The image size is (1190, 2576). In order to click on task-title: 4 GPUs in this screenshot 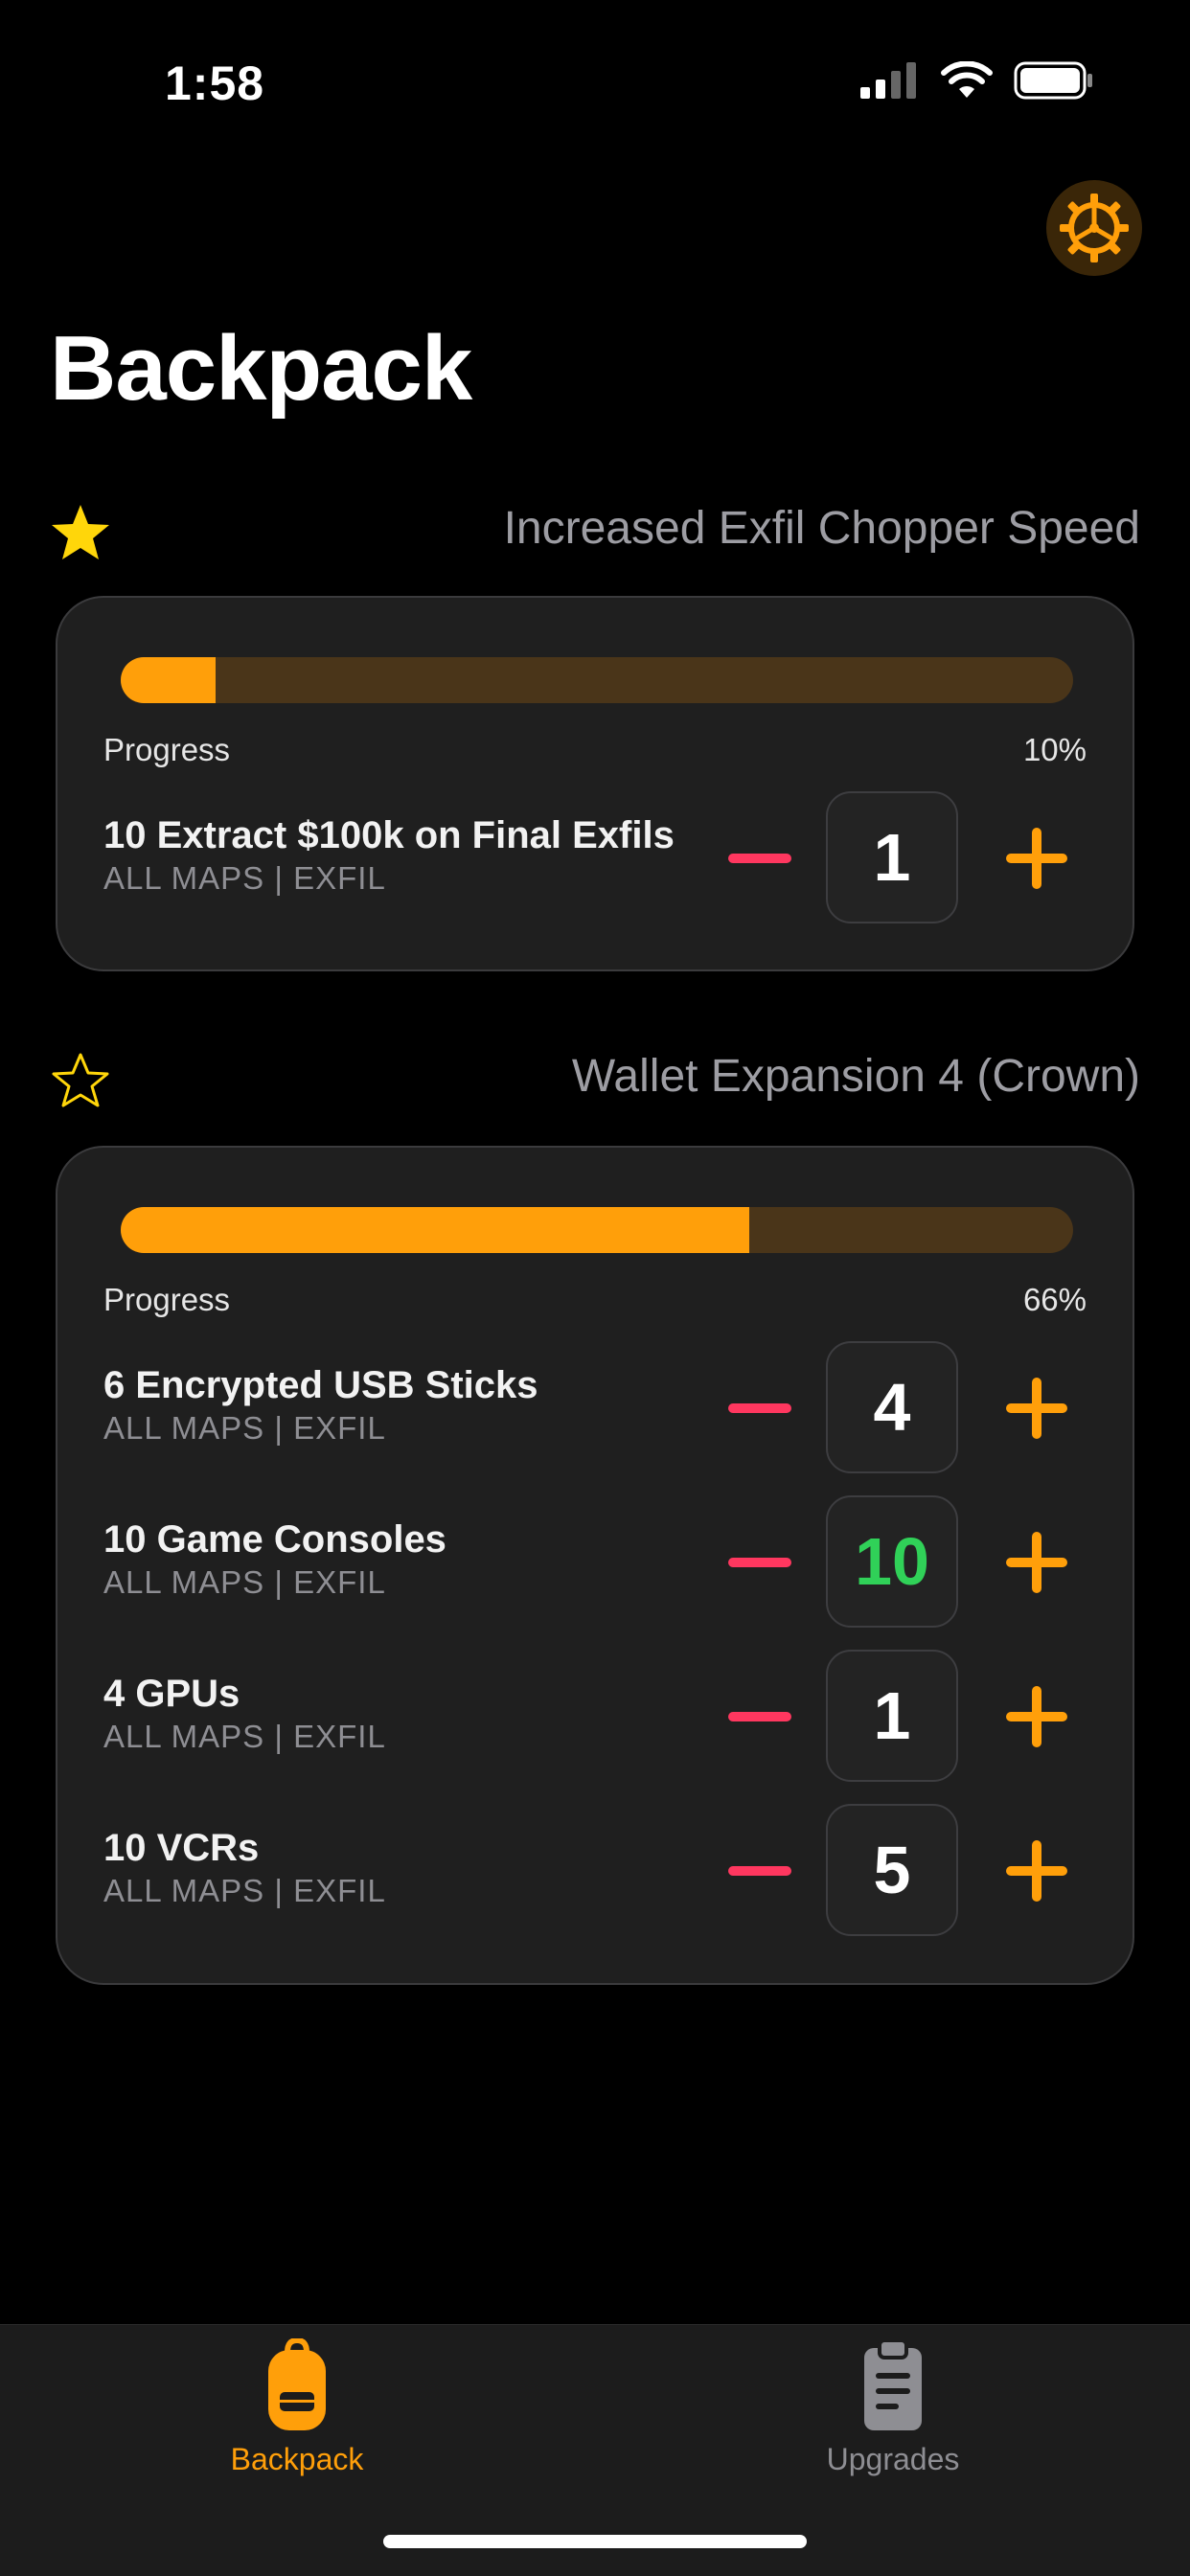, I will do `click(171, 1694)`.